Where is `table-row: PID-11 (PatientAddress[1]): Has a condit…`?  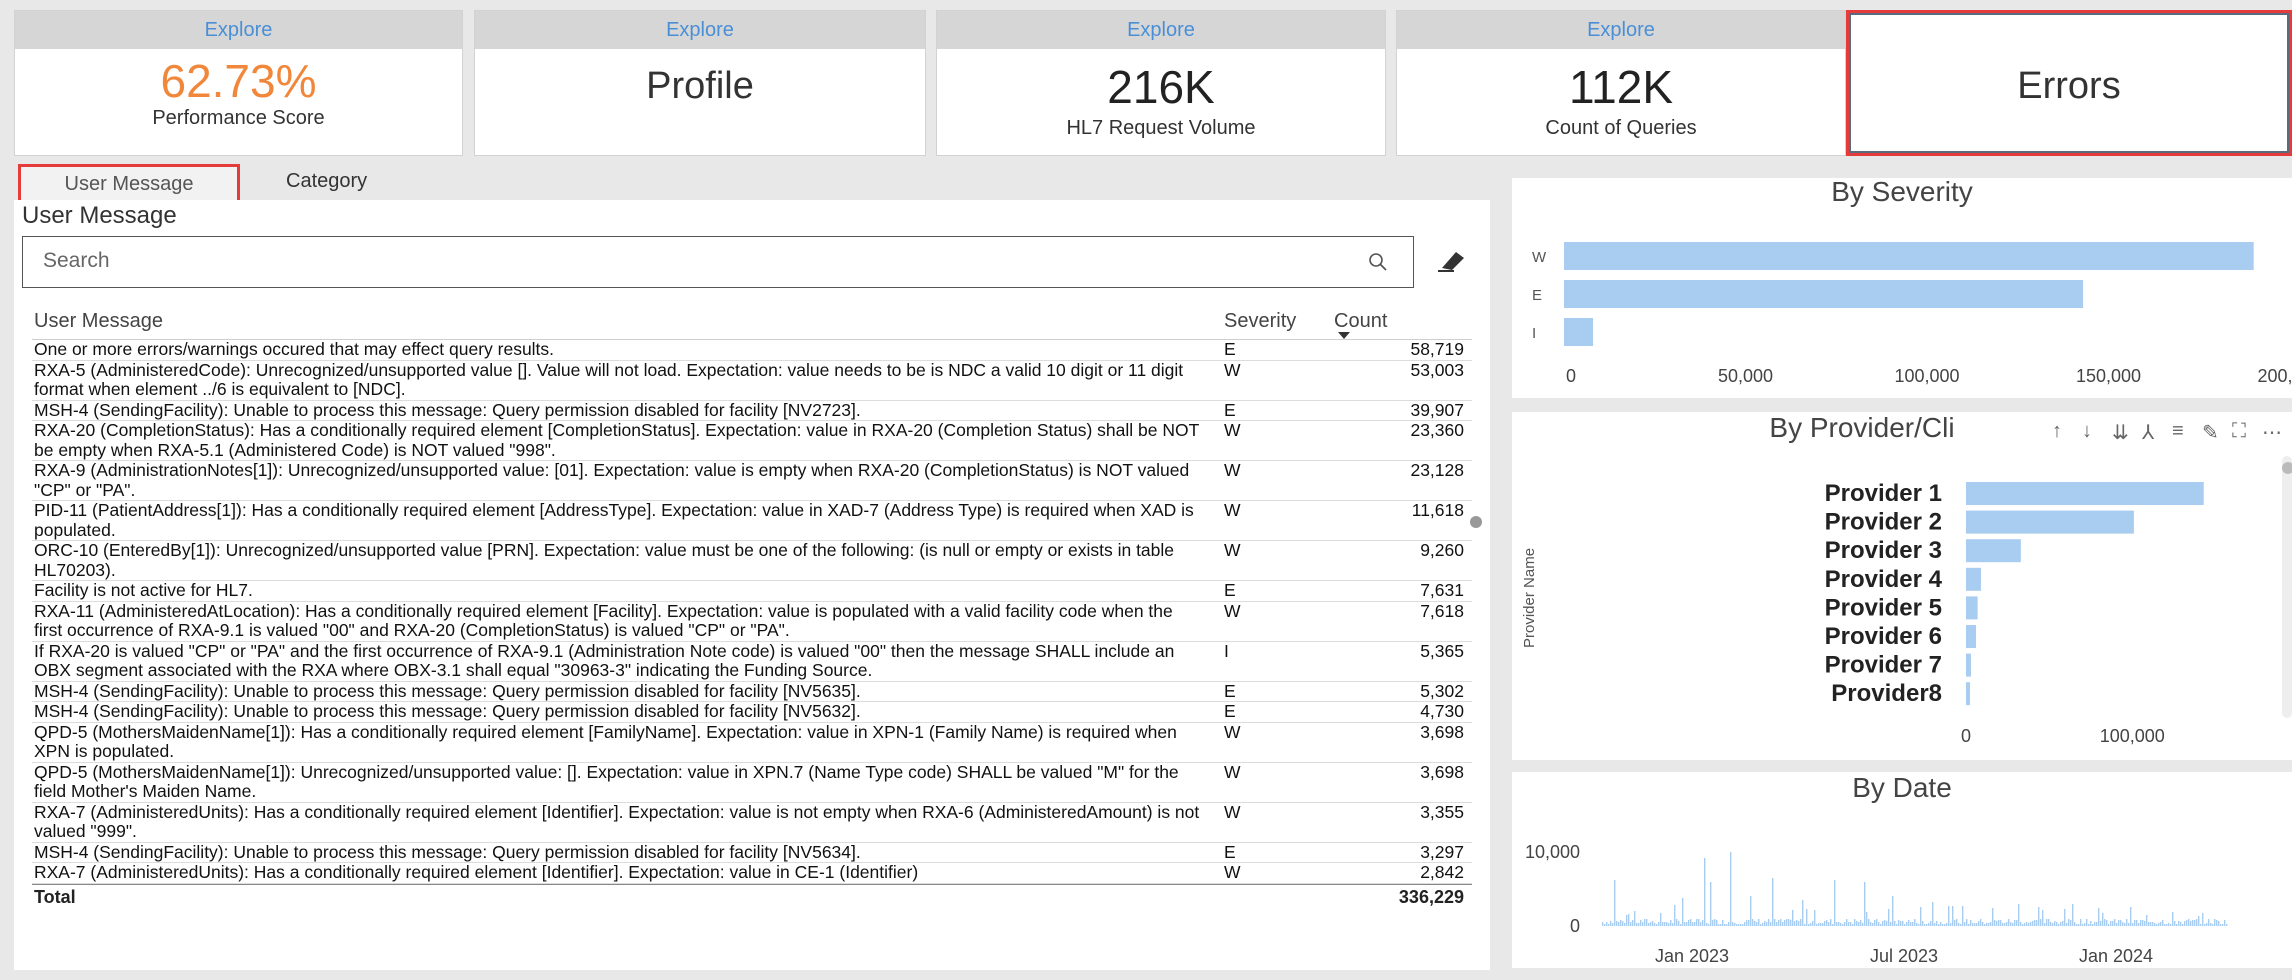 table-row: PID-11 (PatientAddress[1]): Has a condit… is located at coordinates (752, 520).